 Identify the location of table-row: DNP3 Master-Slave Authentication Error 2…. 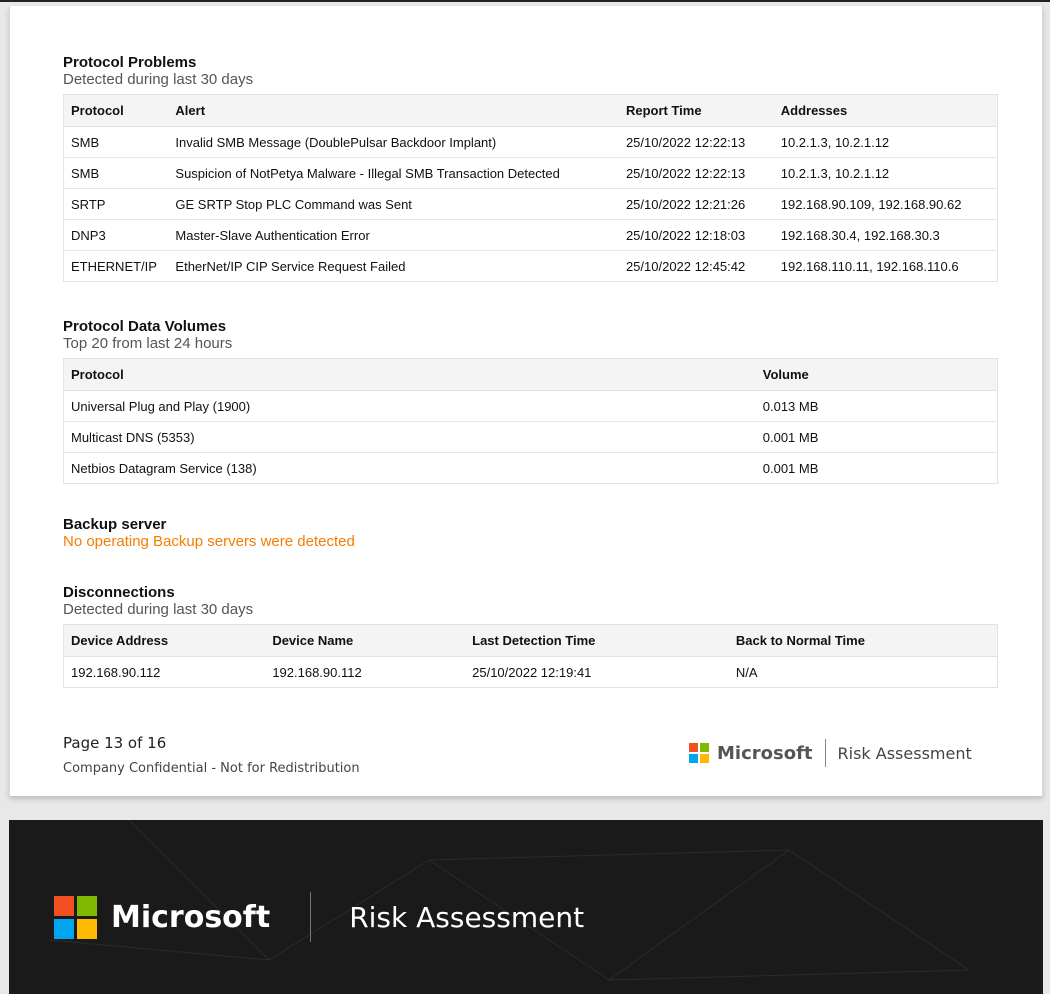
(530, 235).